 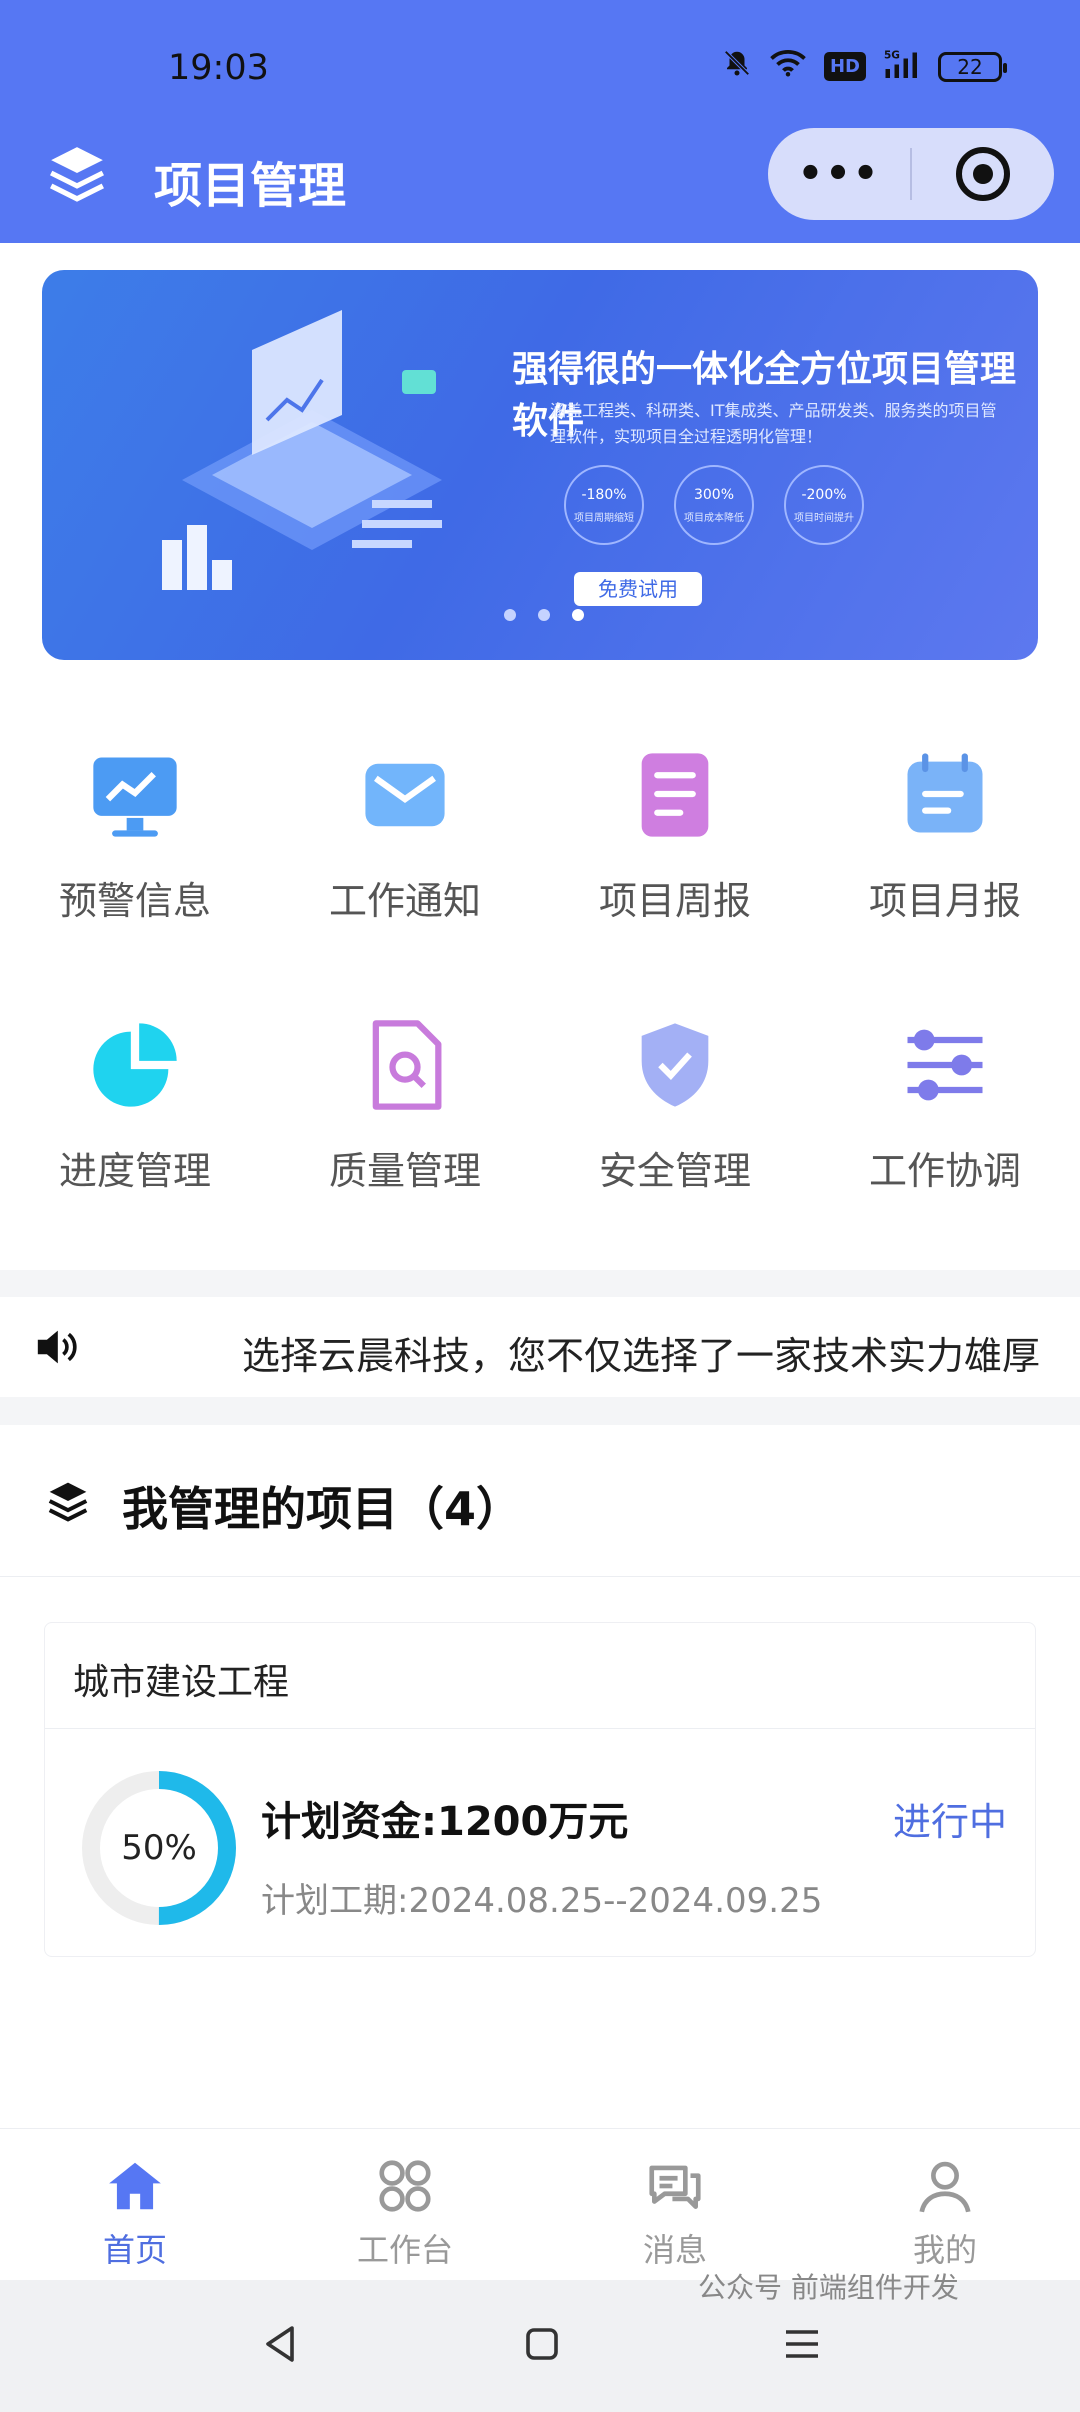 I want to click on grid-item-warning: 预警信息, so click(x=135, y=832).